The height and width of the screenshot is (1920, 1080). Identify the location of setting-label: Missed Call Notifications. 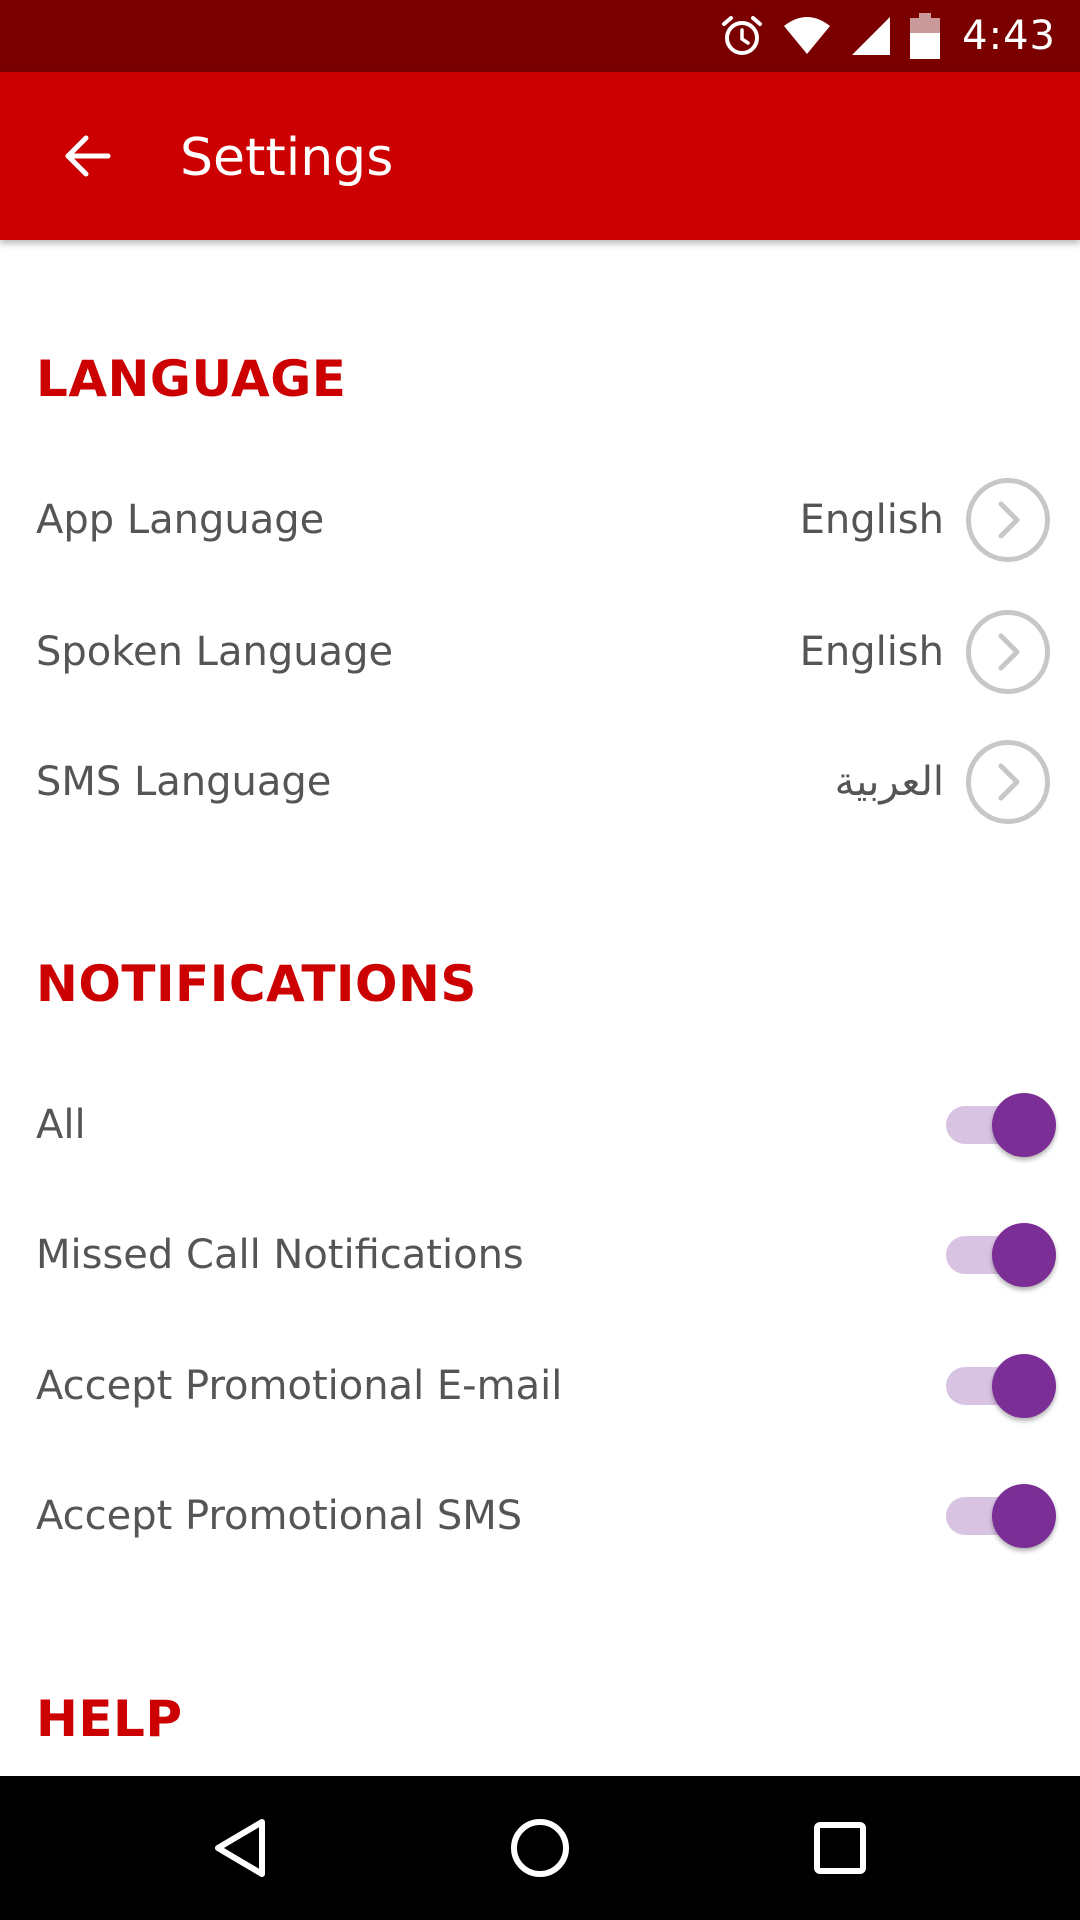
(280, 1255).